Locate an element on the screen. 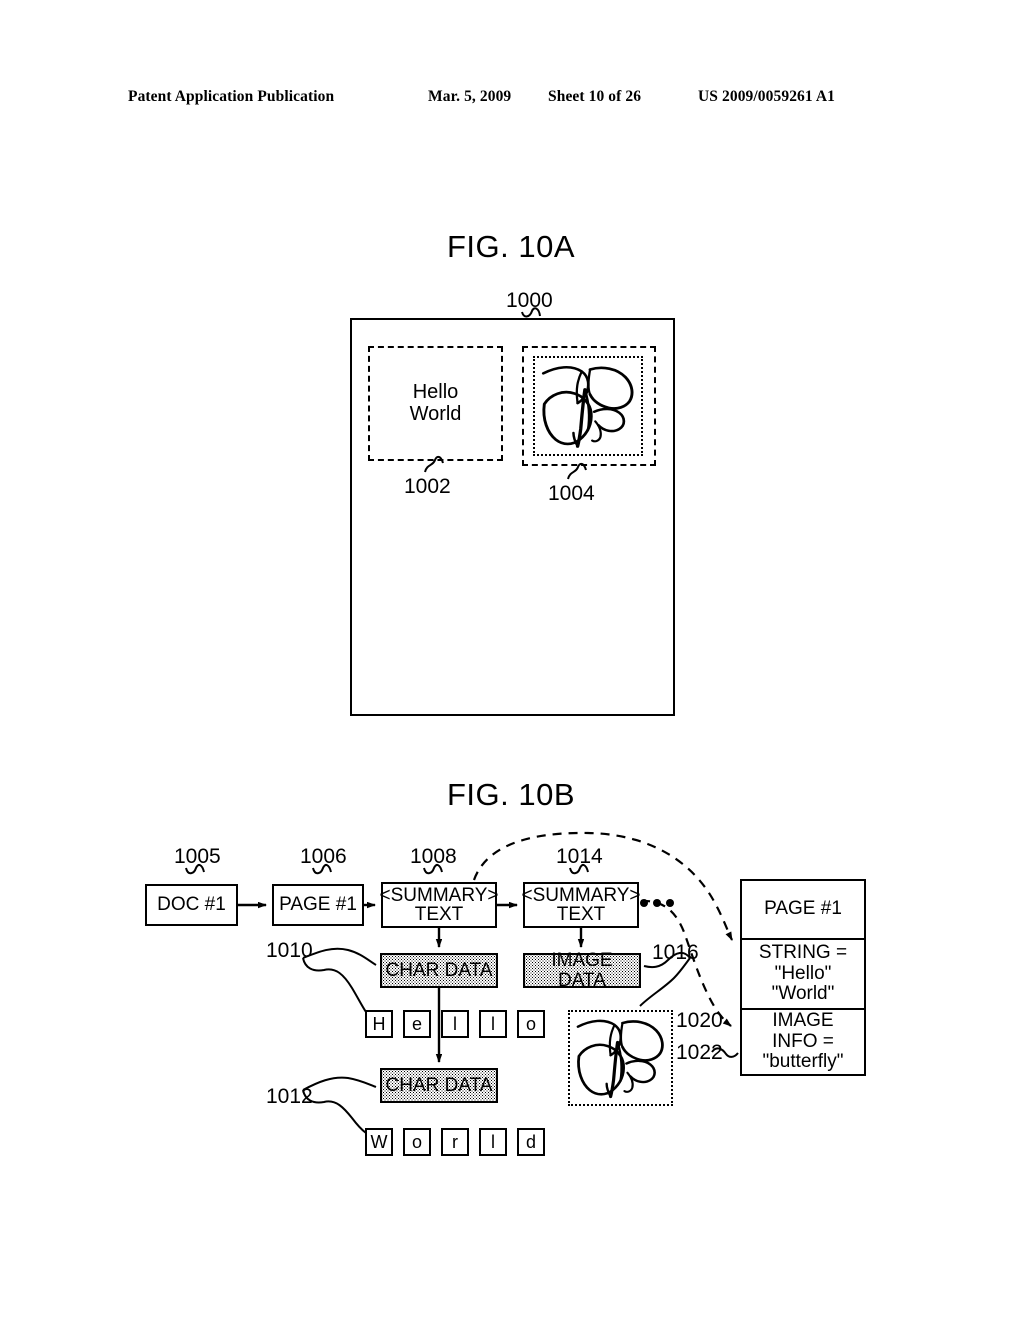  image-thumbnail-frame is located at coordinates (620, 1058).